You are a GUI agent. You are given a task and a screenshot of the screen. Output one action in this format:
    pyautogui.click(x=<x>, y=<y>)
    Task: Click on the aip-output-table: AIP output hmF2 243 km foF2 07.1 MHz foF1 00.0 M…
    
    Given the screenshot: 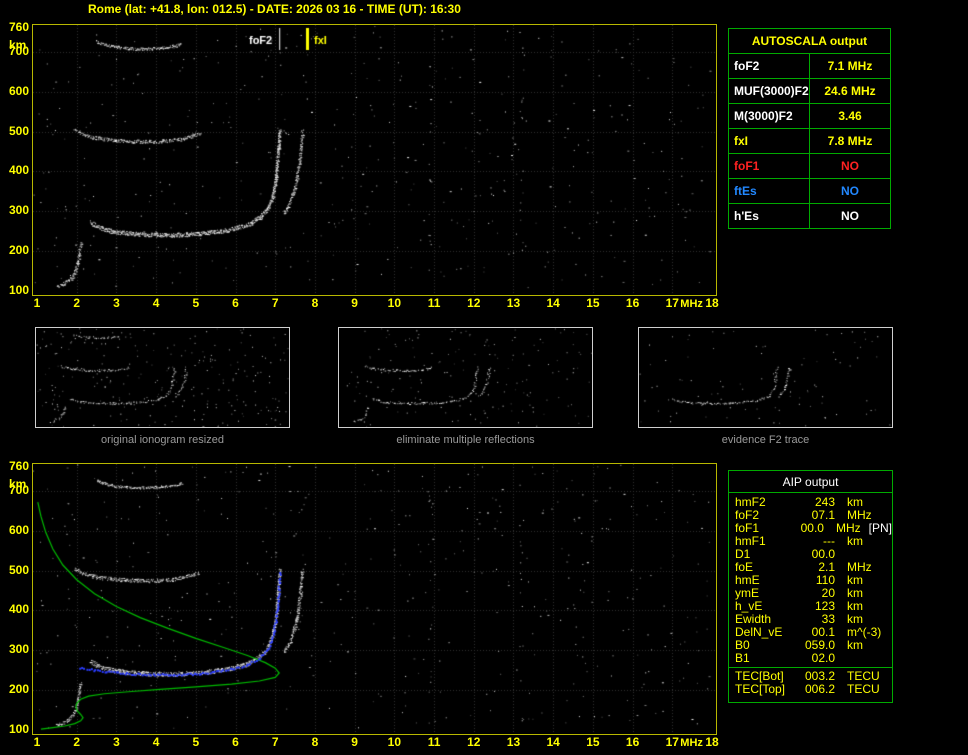 What is the action you would take?
    pyautogui.click(x=810, y=586)
    